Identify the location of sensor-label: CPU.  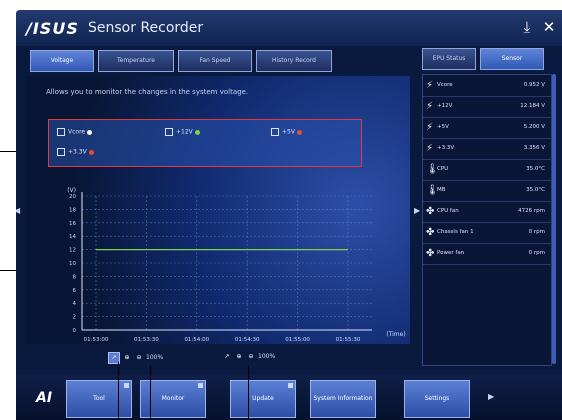
(443, 169).